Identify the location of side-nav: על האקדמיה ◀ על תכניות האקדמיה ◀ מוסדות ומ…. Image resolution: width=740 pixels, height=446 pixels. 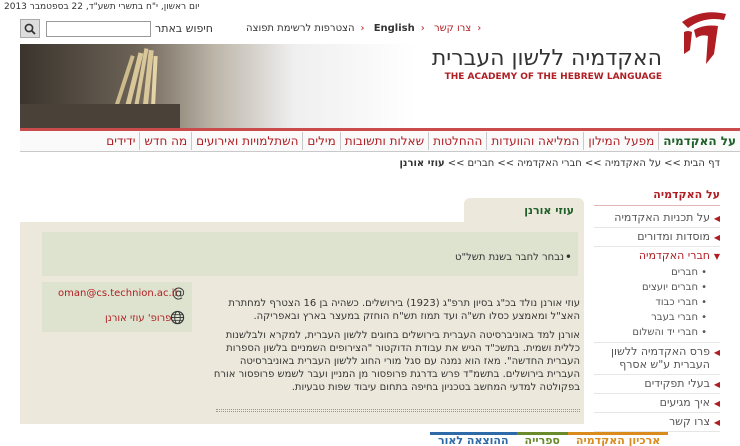
(657, 310).